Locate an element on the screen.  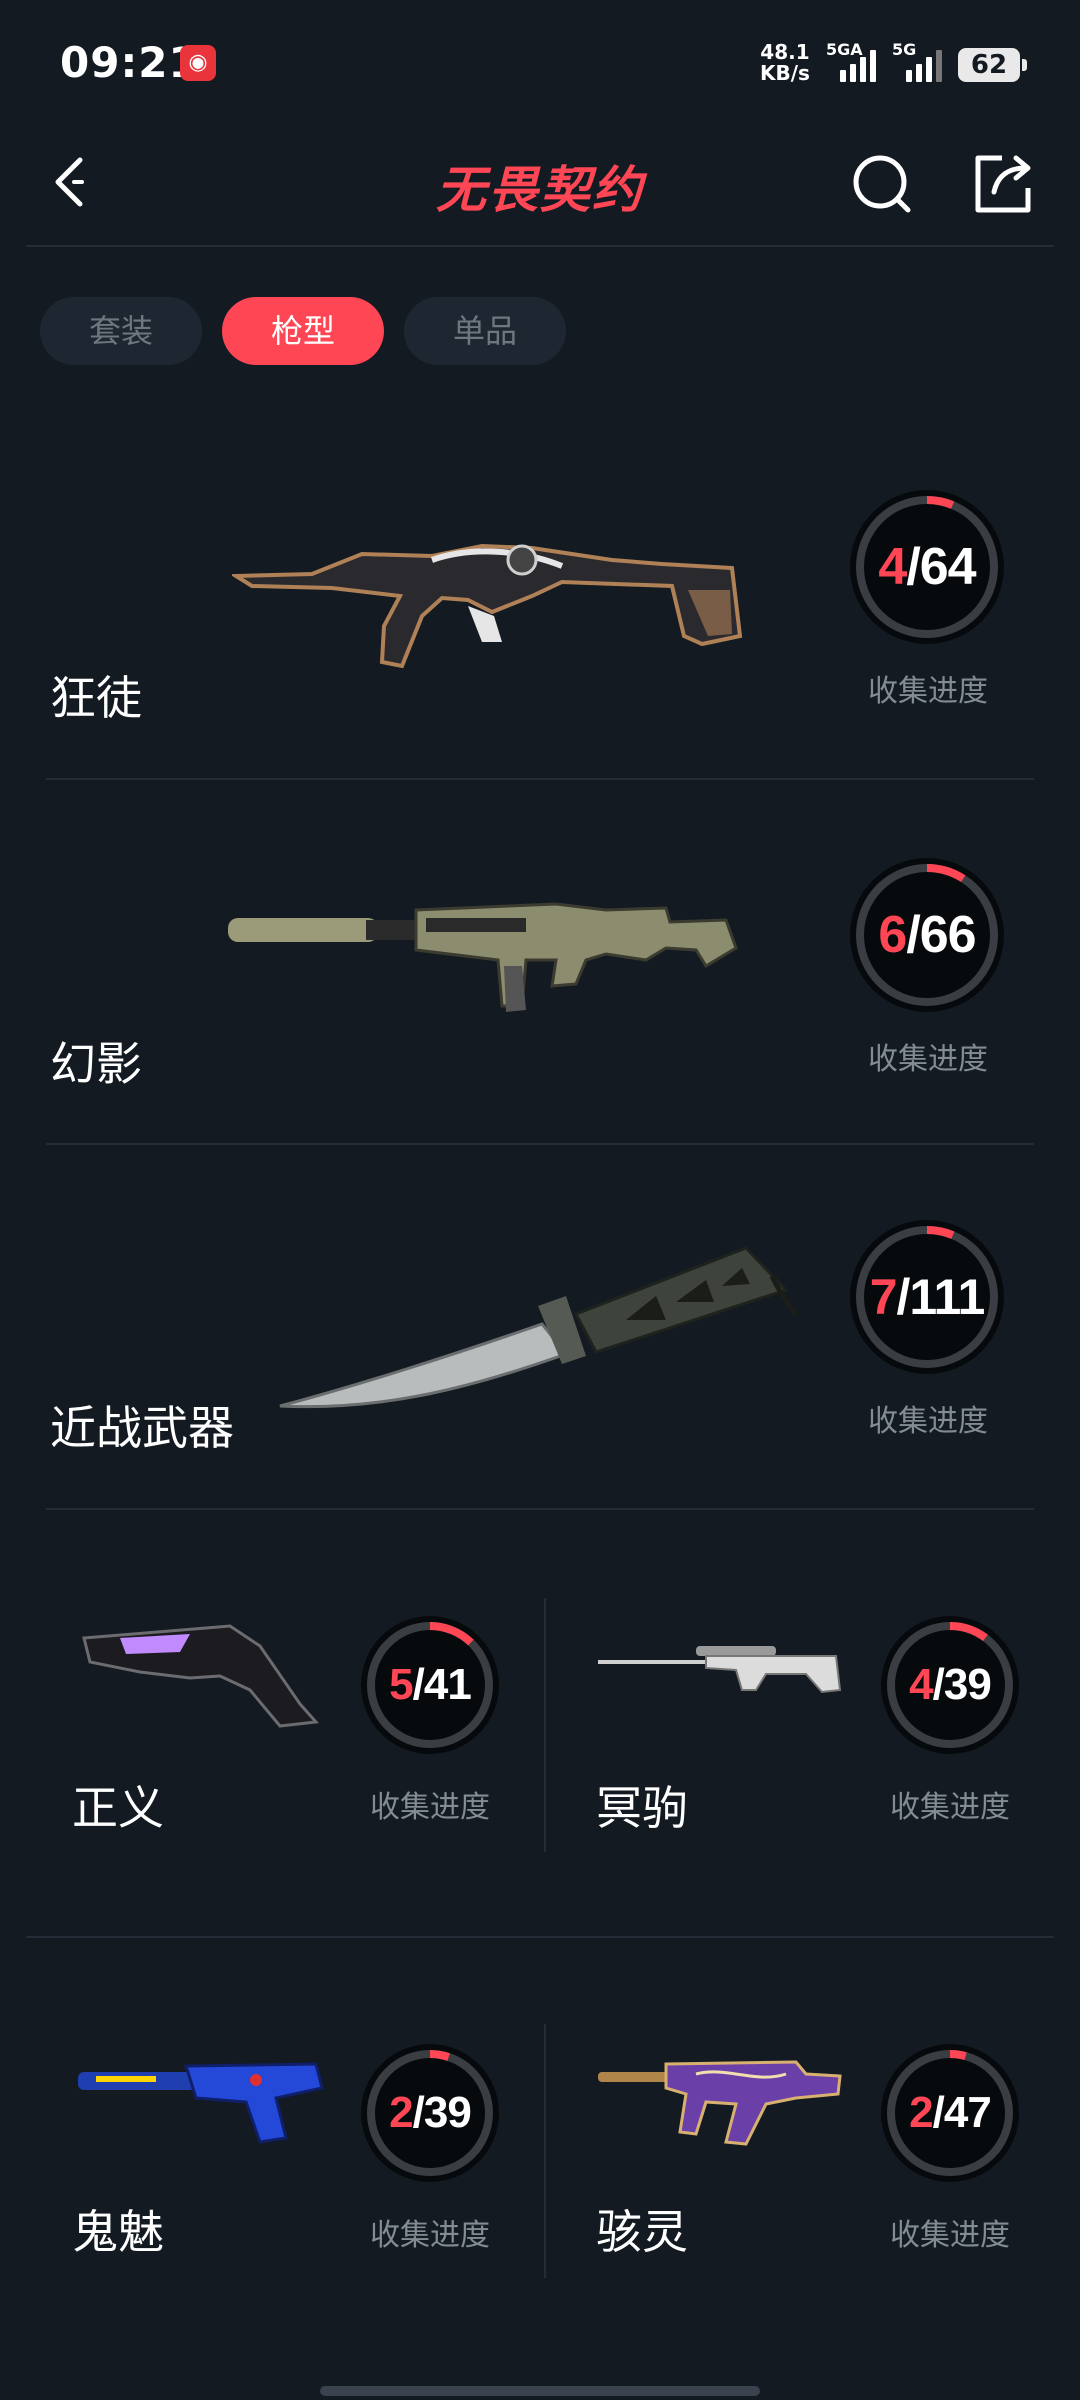
marshal-sniper-image is located at coordinates (720, 1670).